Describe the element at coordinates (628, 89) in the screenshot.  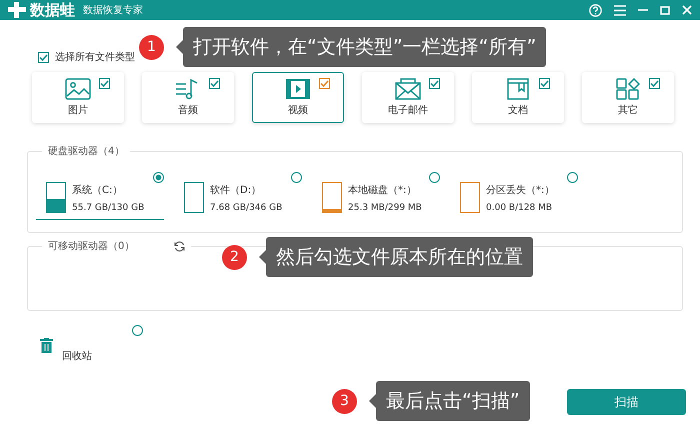
I see `shapes-icon` at that location.